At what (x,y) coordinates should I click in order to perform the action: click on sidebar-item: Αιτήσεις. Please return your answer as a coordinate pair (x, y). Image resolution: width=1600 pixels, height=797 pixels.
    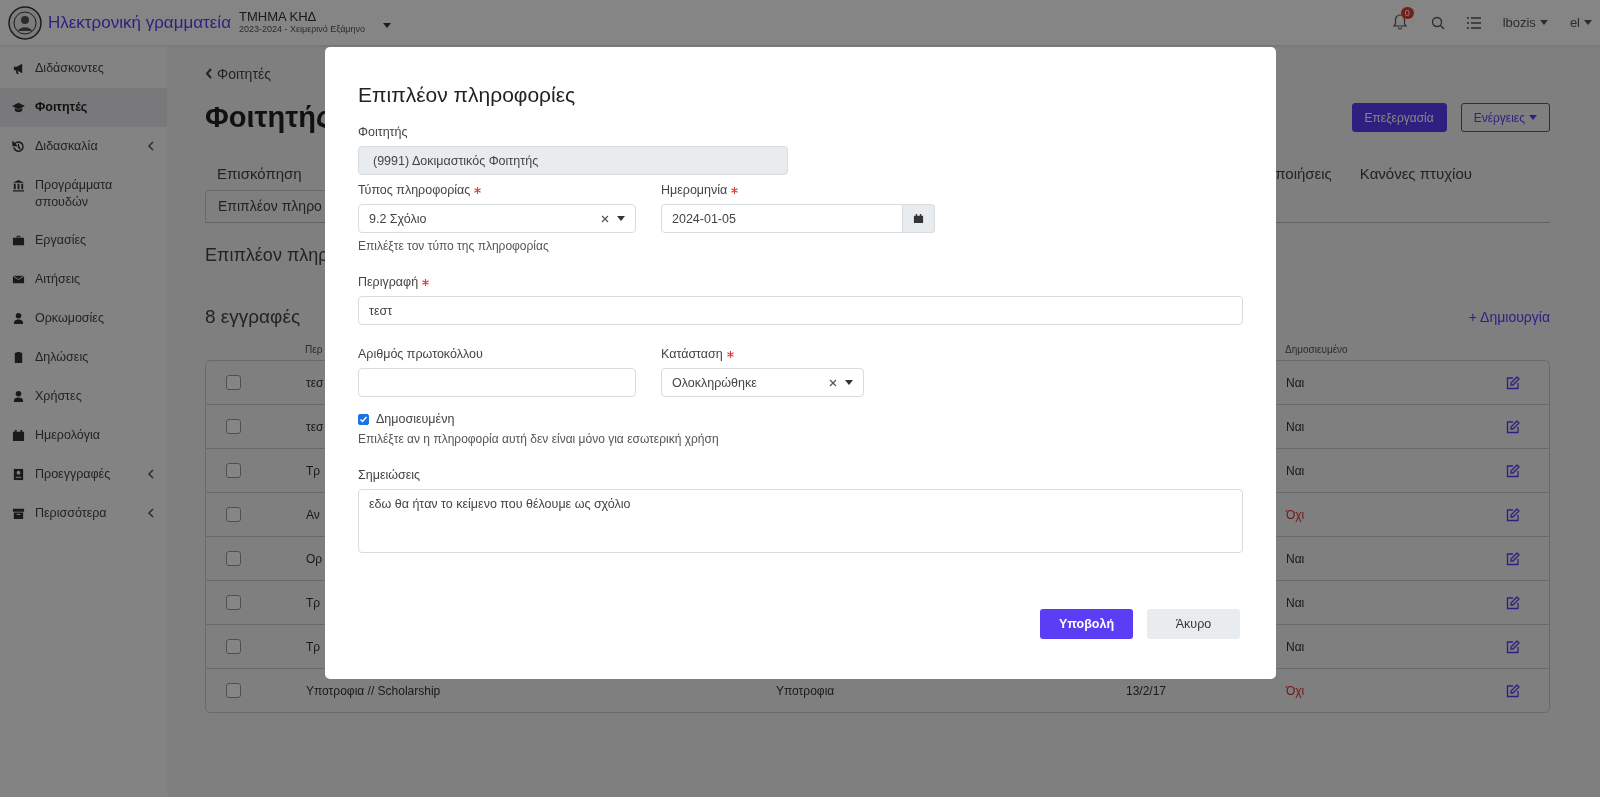
    Looking at the image, I should click on (83, 280).